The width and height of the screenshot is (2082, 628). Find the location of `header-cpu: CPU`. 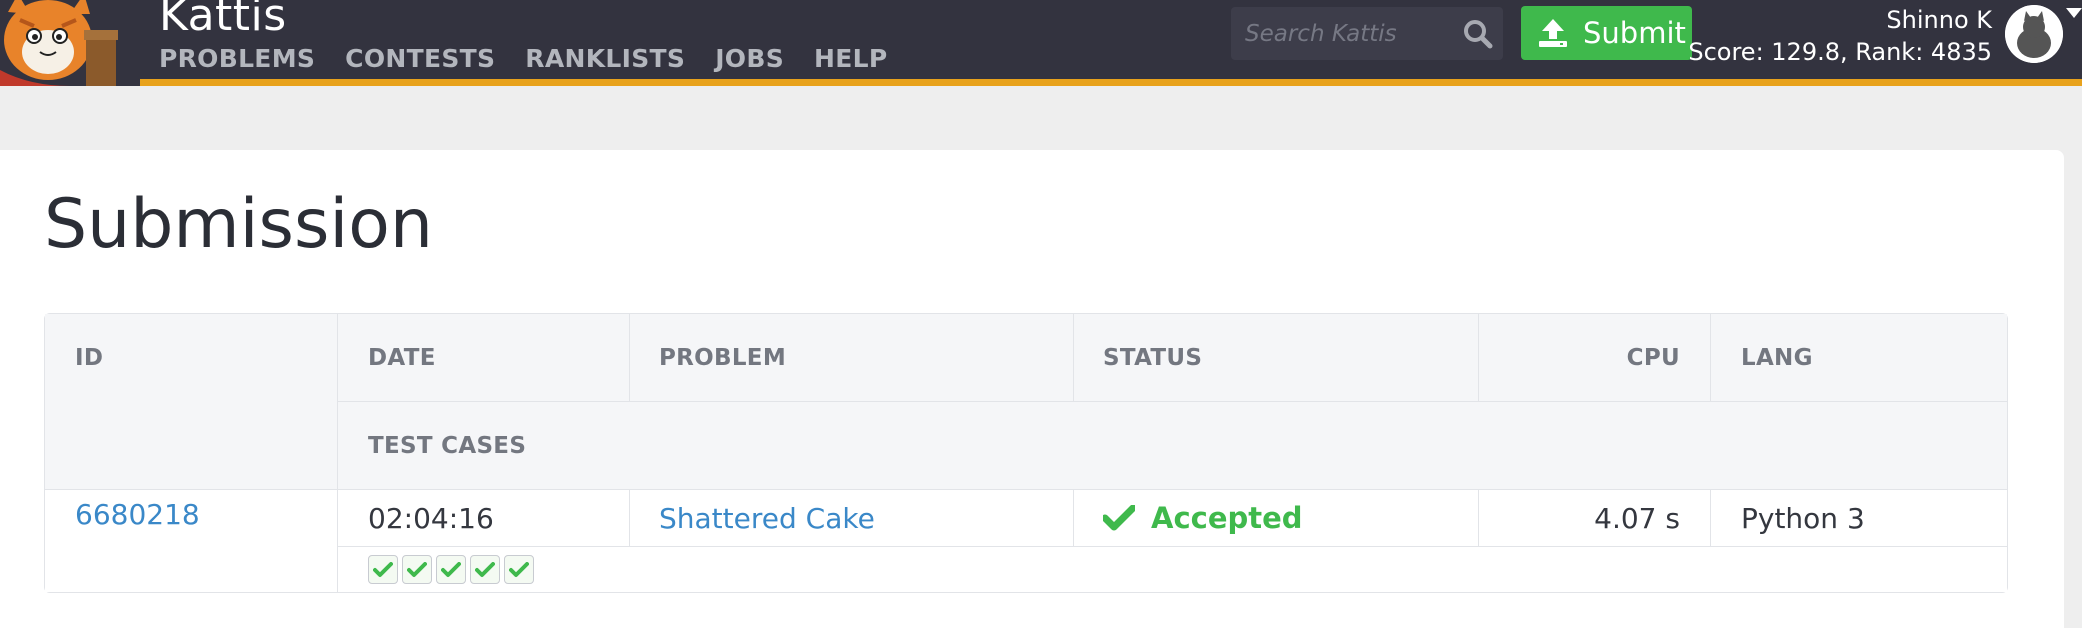

header-cpu: CPU is located at coordinates (1594, 357).